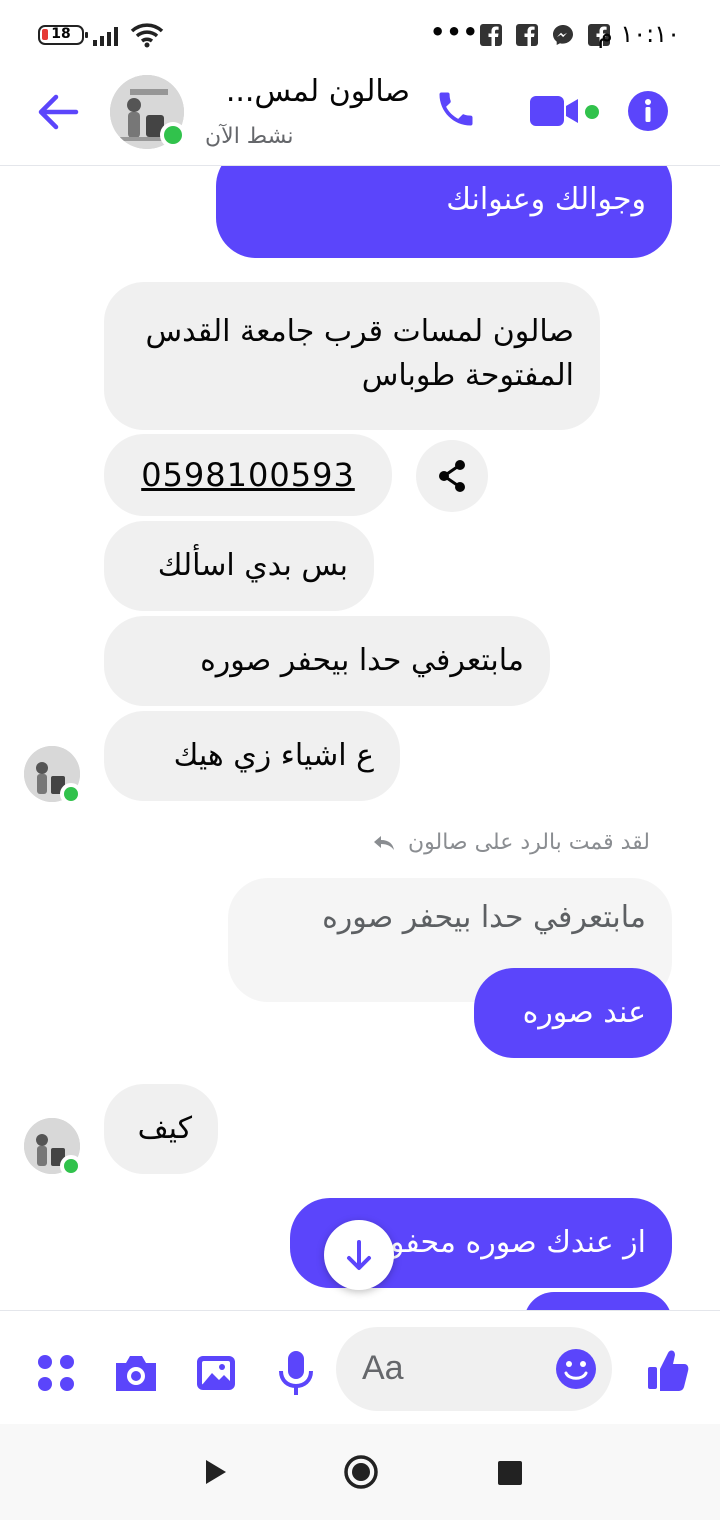 This screenshot has width=720, height=1520. What do you see at coordinates (563, 35) in the screenshot?
I see `messenger-notification-icon` at bounding box center [563, 35].